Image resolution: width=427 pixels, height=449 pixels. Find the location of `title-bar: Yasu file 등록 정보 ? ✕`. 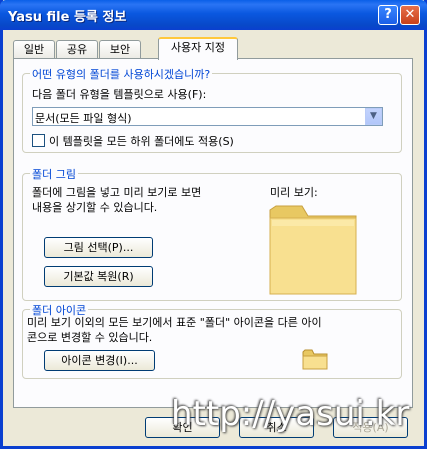

title-bar: Yasu file 등록 정보 ? ✕ is located at coordinates (213, 15).